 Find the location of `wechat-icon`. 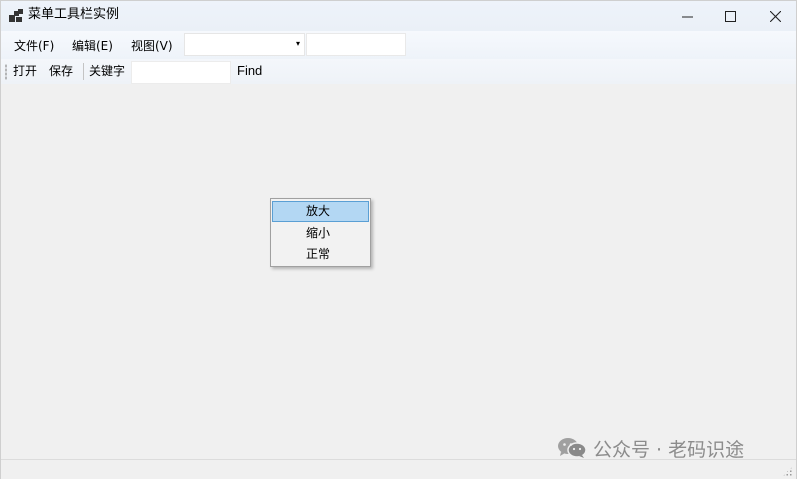

wechat-icon is located at coordinates (572, 448).